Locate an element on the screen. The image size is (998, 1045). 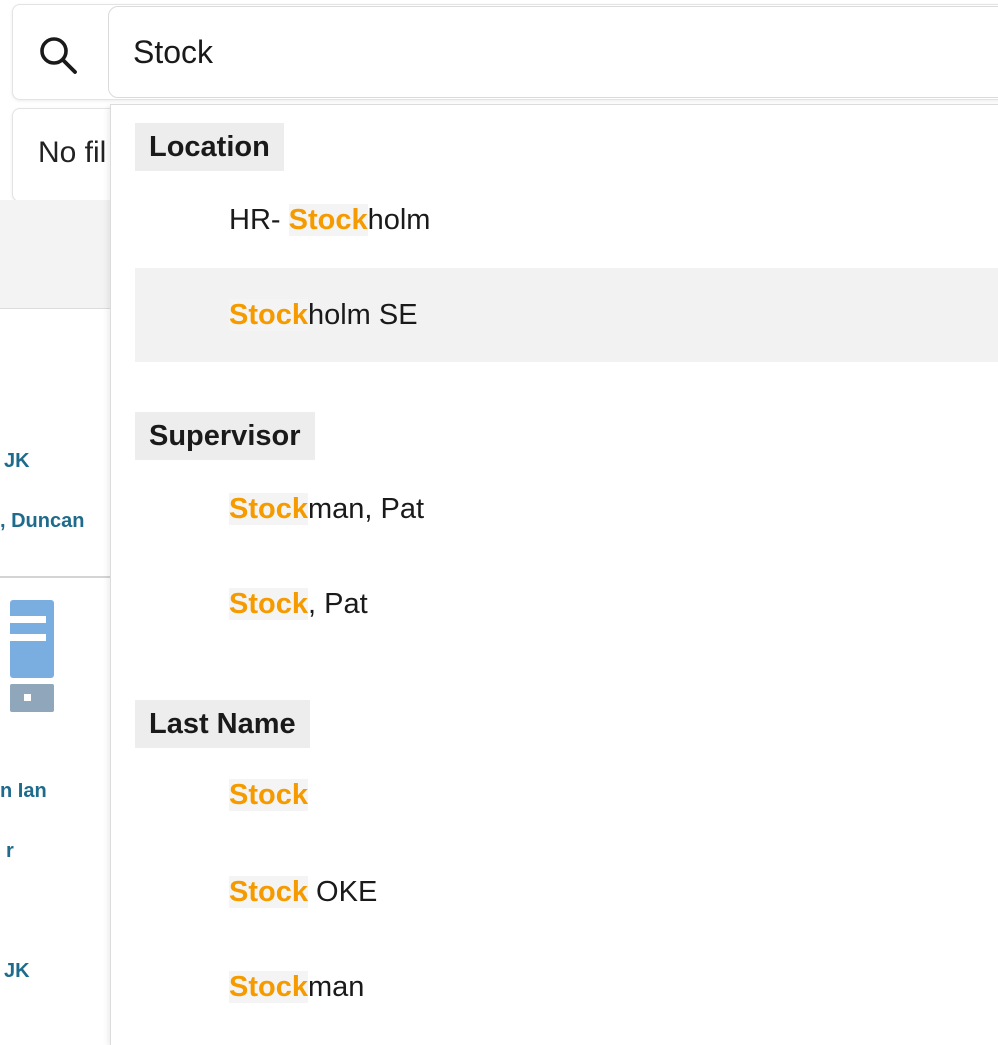
server-icon is located at coordinates (32, 656).